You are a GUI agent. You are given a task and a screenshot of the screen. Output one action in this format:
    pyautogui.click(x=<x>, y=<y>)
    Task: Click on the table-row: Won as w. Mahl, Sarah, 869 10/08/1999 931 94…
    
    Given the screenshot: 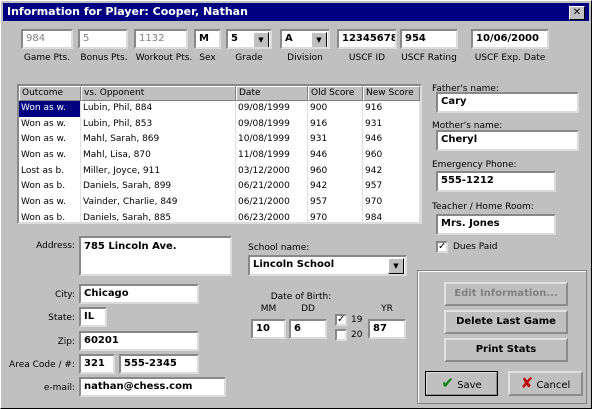 What is the action you would take?
    pyautogui.click(x=219, y=140)
    